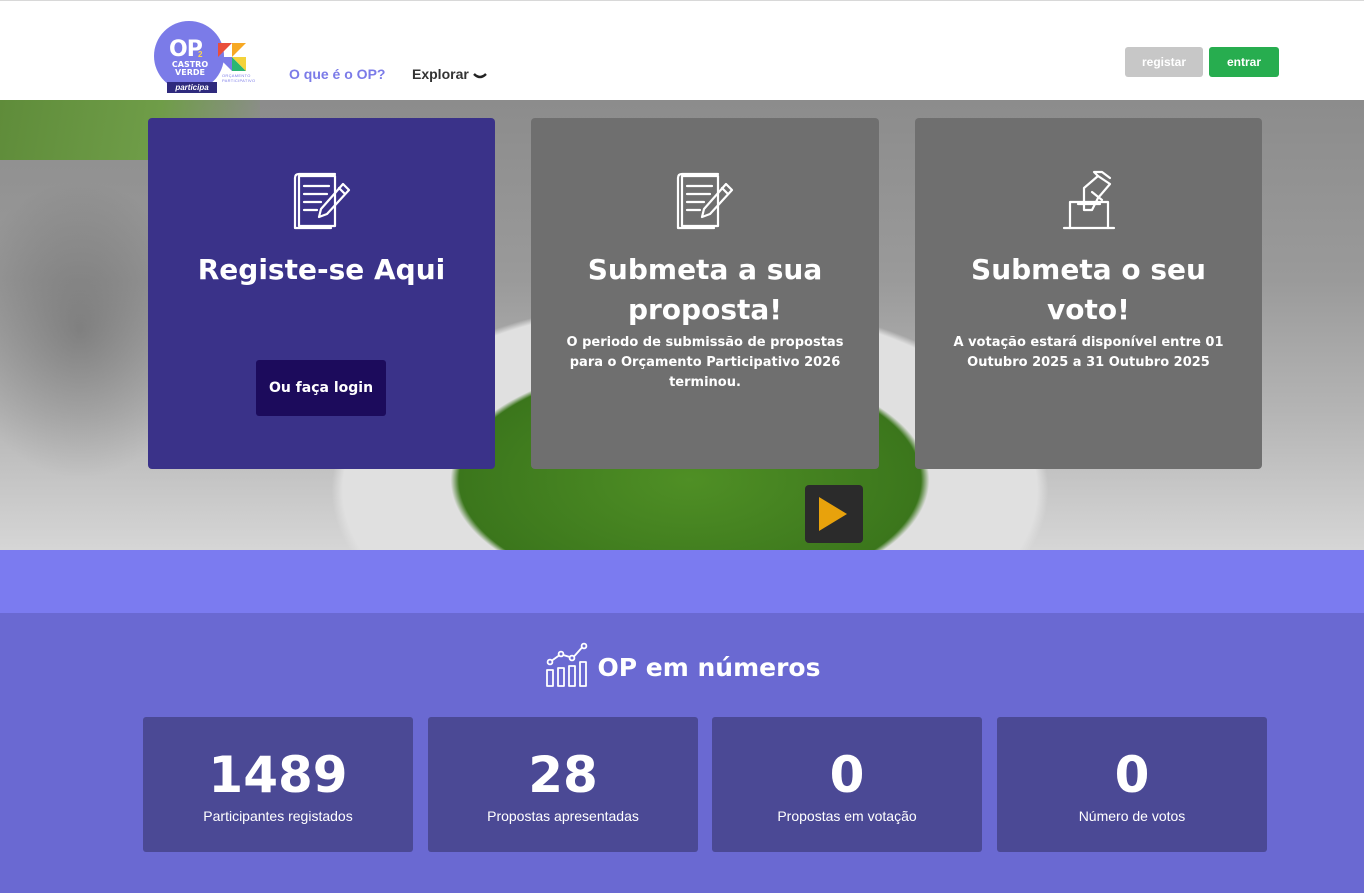 The height and width of the screenshot is (893, 1364). What do you see at coordinates (563, 816) in the screenshot?
I see `stat-label: Propostas apresentadas` at bounding box center [563, 816].